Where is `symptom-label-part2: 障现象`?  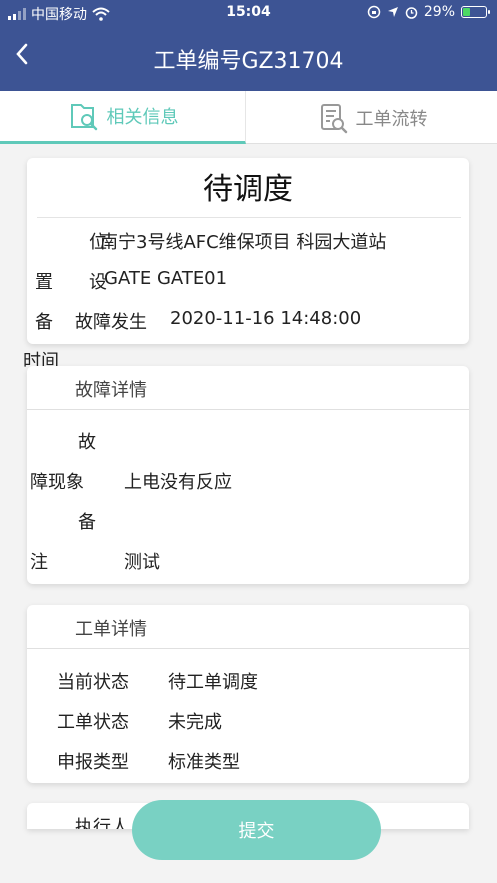
symptom-label-part2: 障现象 is located at coordinates (57, 482).